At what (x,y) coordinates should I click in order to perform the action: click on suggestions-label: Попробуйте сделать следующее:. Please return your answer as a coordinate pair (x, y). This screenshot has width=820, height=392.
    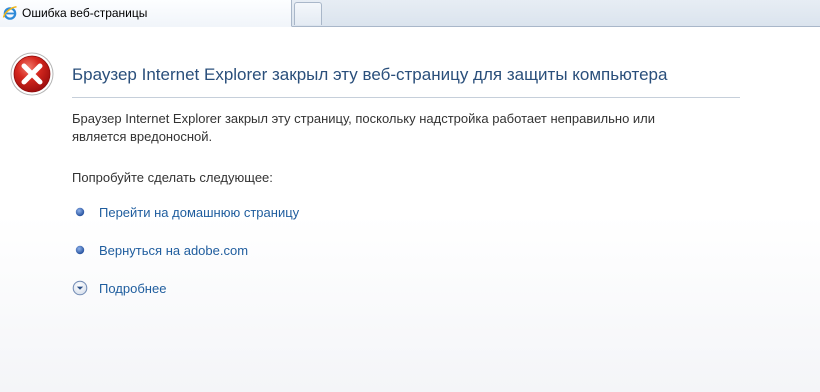
    Looking at the image, I should click on (172, 177).